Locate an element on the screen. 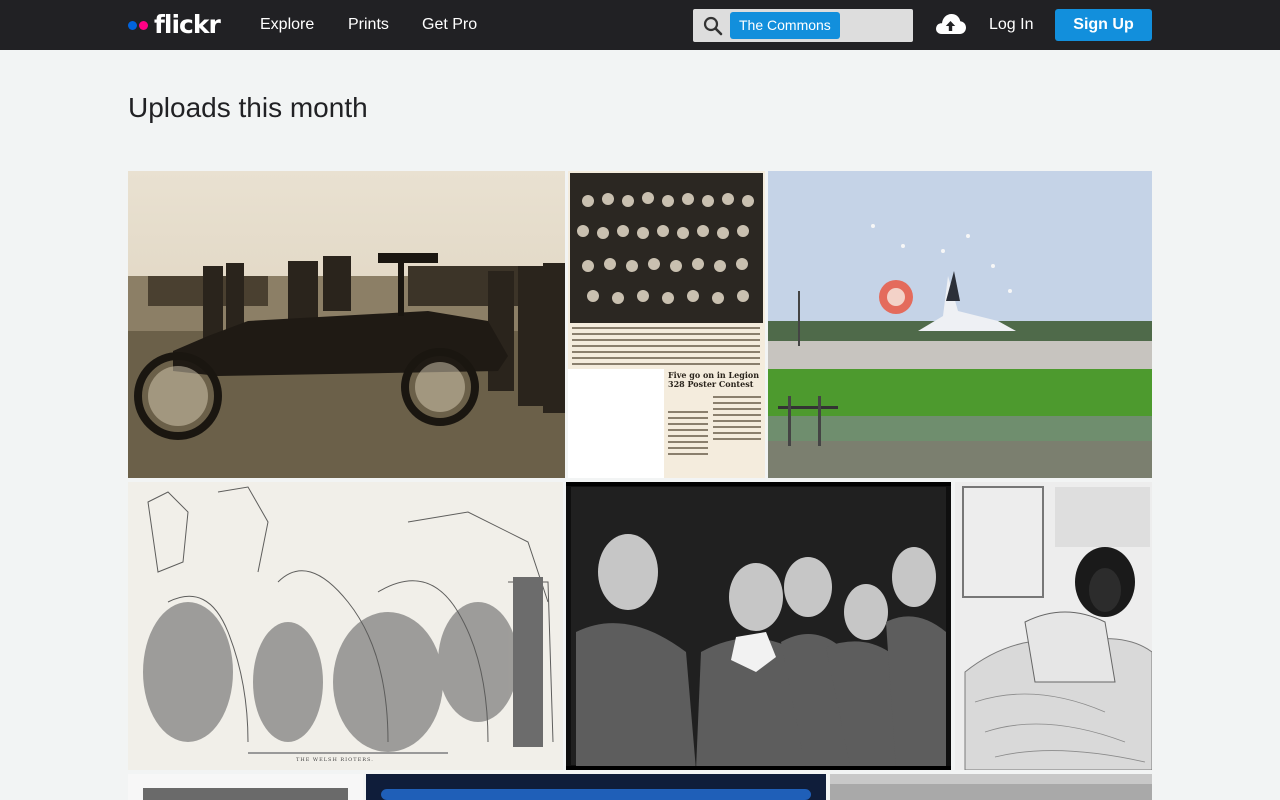 Image resolution: width=1280 pixels, height=800 pixels. photo-tile-newspaper: Five go on in Legion 328 Poster Contest is located at coordinates (666, 324).